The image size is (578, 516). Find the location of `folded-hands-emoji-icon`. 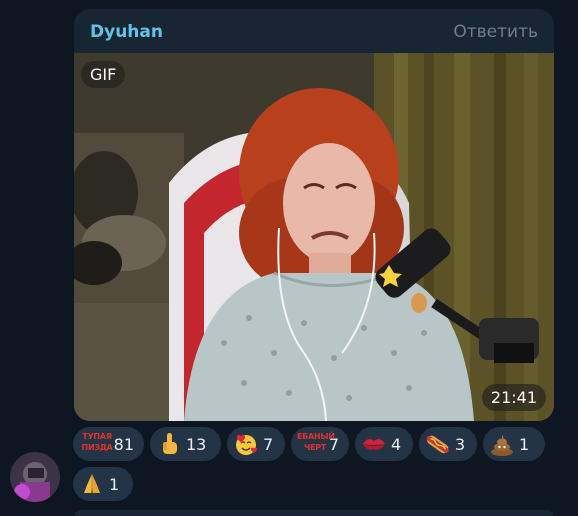

folded-hands-emoji-icon is located at coordinates (92, 484).